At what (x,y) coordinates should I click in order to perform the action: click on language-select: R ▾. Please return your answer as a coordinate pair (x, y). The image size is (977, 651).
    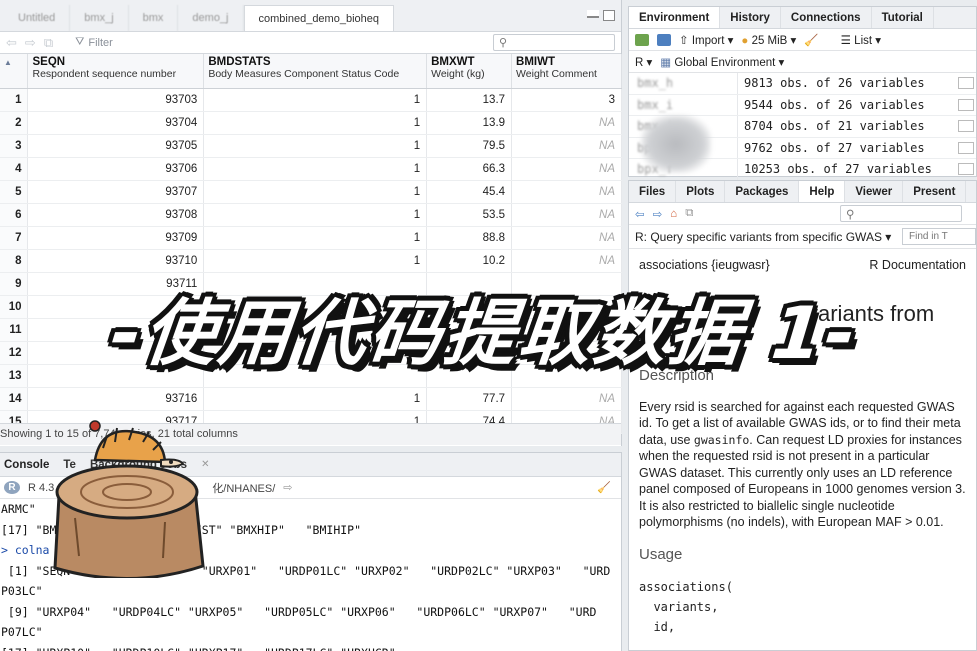
    Looking at the image, I should click on (643, 62).